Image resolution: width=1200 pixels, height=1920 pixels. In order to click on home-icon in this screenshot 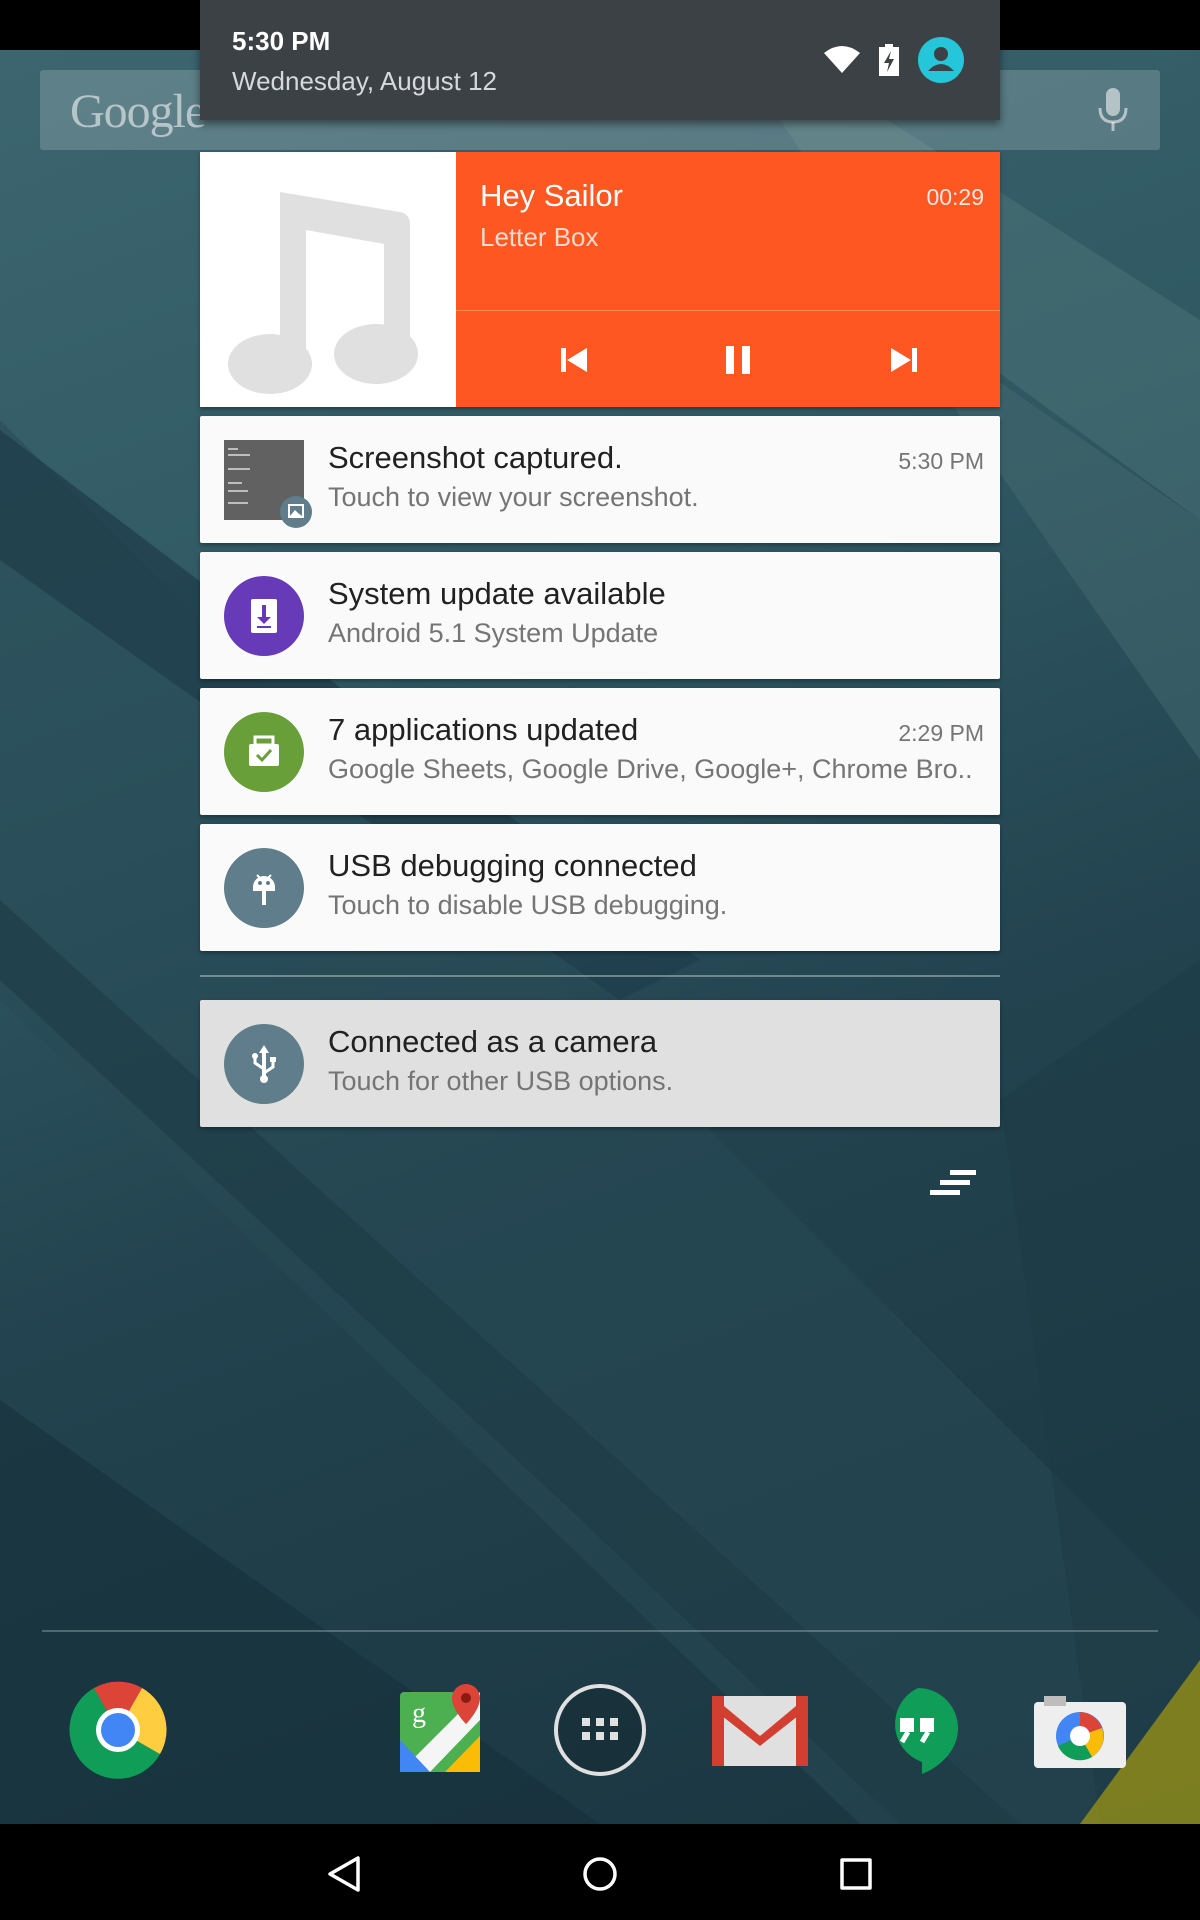, I will do `click(600, 1874)`.